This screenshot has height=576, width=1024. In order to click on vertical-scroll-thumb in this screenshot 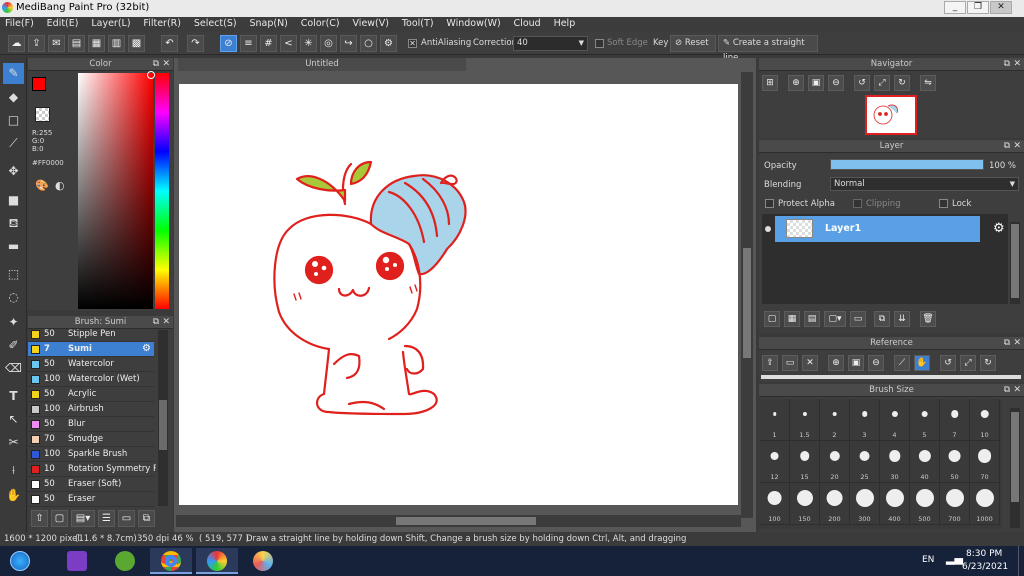, I will do `click(747, 303)`.